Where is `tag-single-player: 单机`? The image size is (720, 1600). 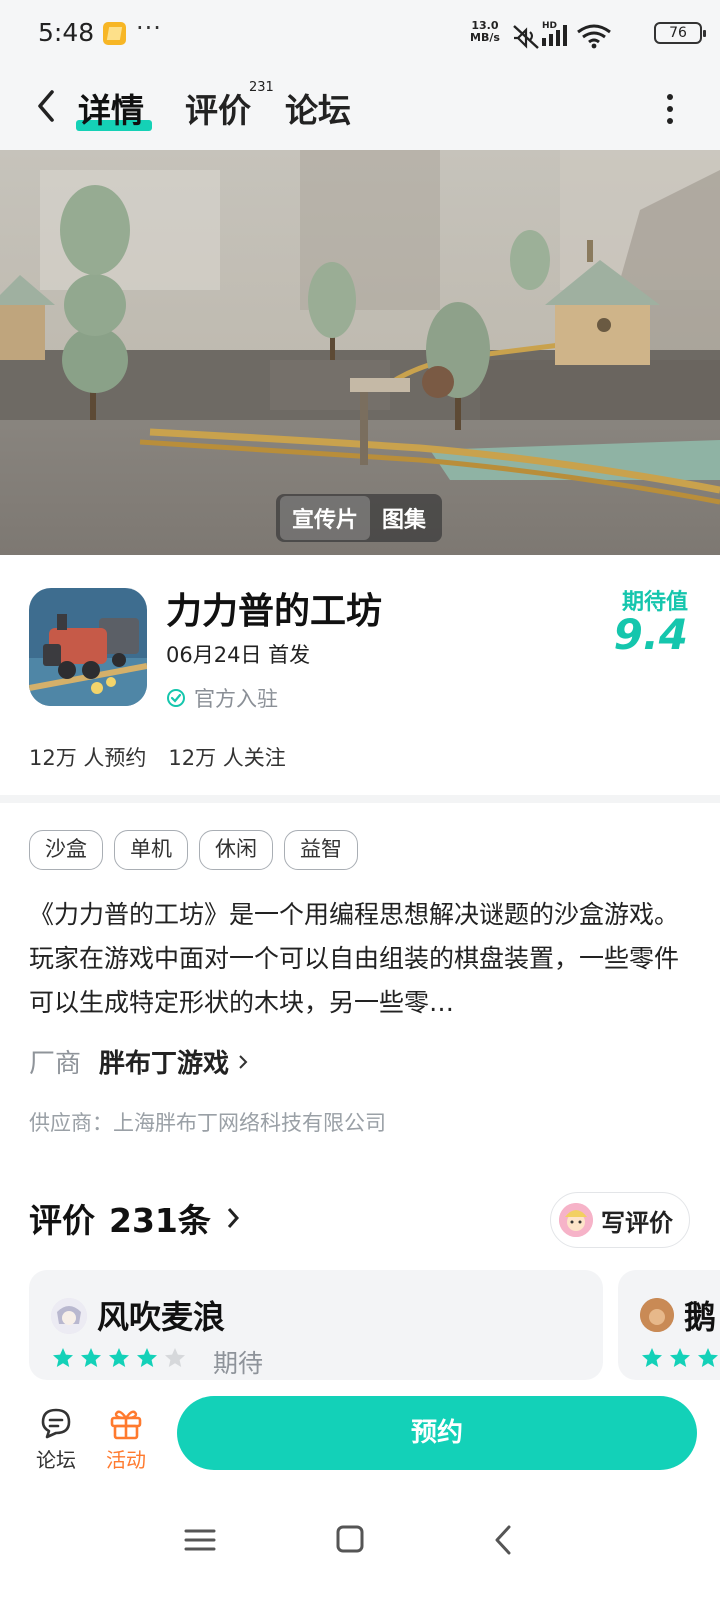
tag-single-player: 单机 is located at coordinates (151, 850).